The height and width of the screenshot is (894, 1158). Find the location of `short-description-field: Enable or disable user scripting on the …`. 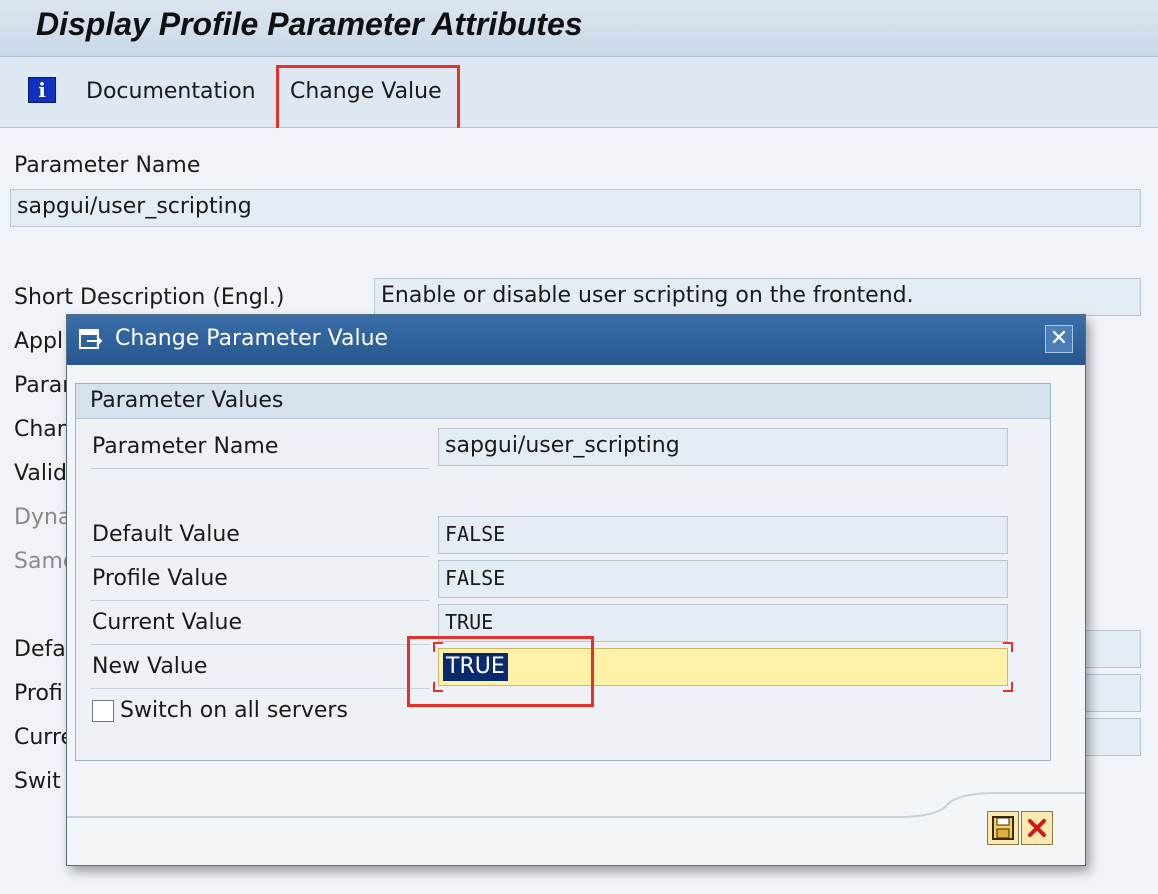

short-description-field: Enable or disable user scripting on the … is located at coordinates (757, 297).